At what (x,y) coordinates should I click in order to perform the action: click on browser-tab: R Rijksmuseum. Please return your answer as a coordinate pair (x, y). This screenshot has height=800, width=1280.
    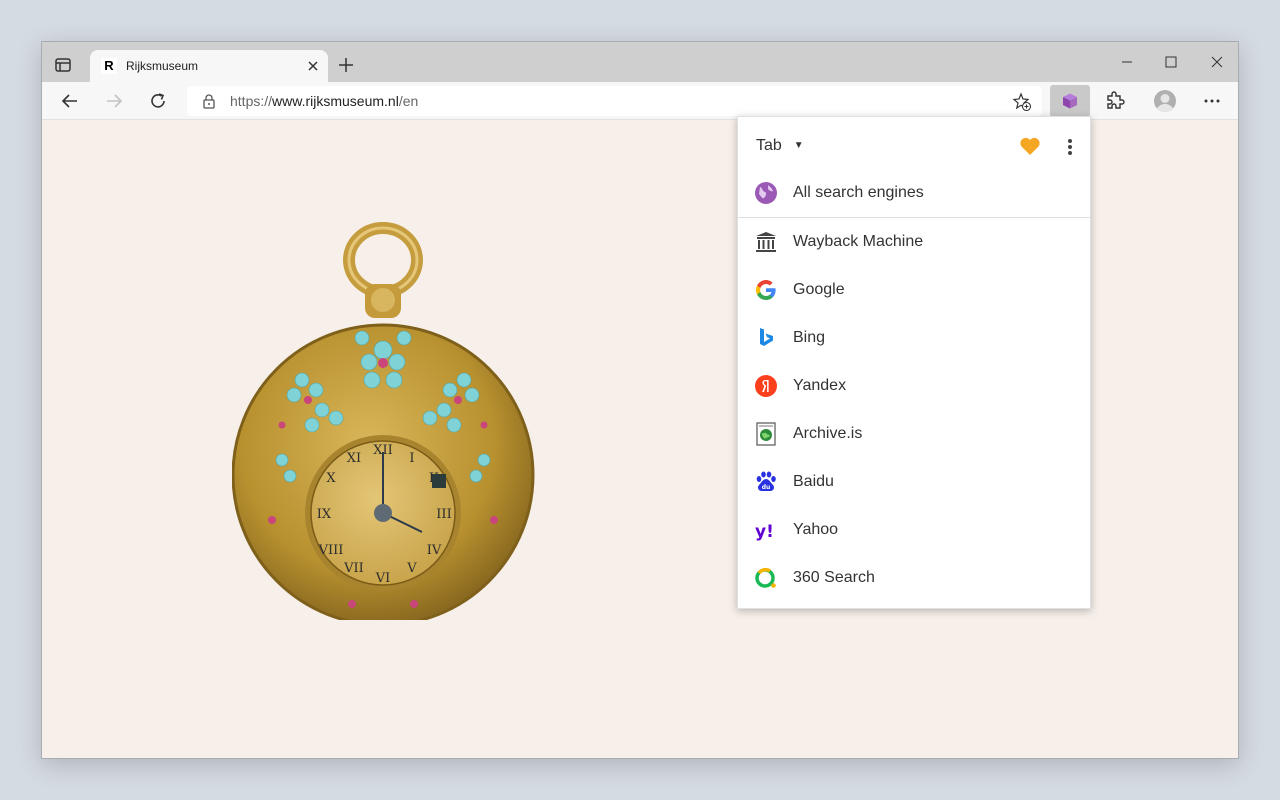
    Looking at the image, I should click on (209, 66).